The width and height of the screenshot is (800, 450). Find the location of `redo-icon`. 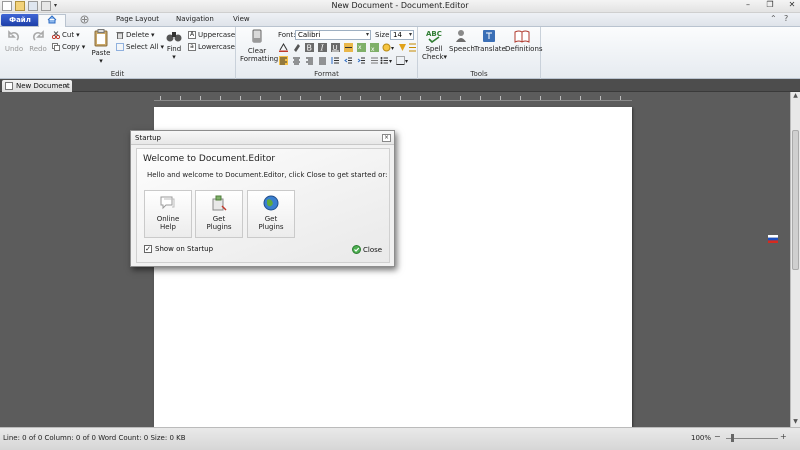

redo-icon is located at coordinates (38, 35).